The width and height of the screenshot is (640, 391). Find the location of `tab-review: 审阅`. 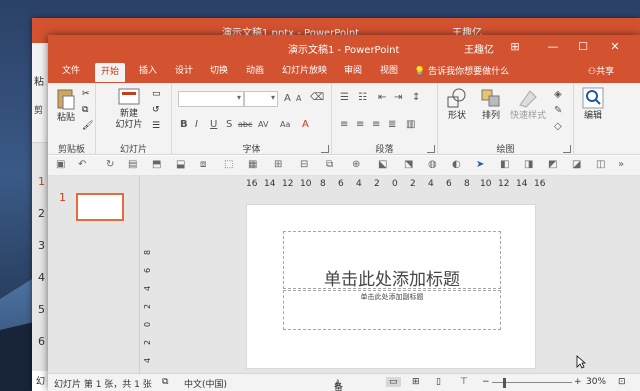

tab-review: 审阅 is located at coordinates (353, 73).